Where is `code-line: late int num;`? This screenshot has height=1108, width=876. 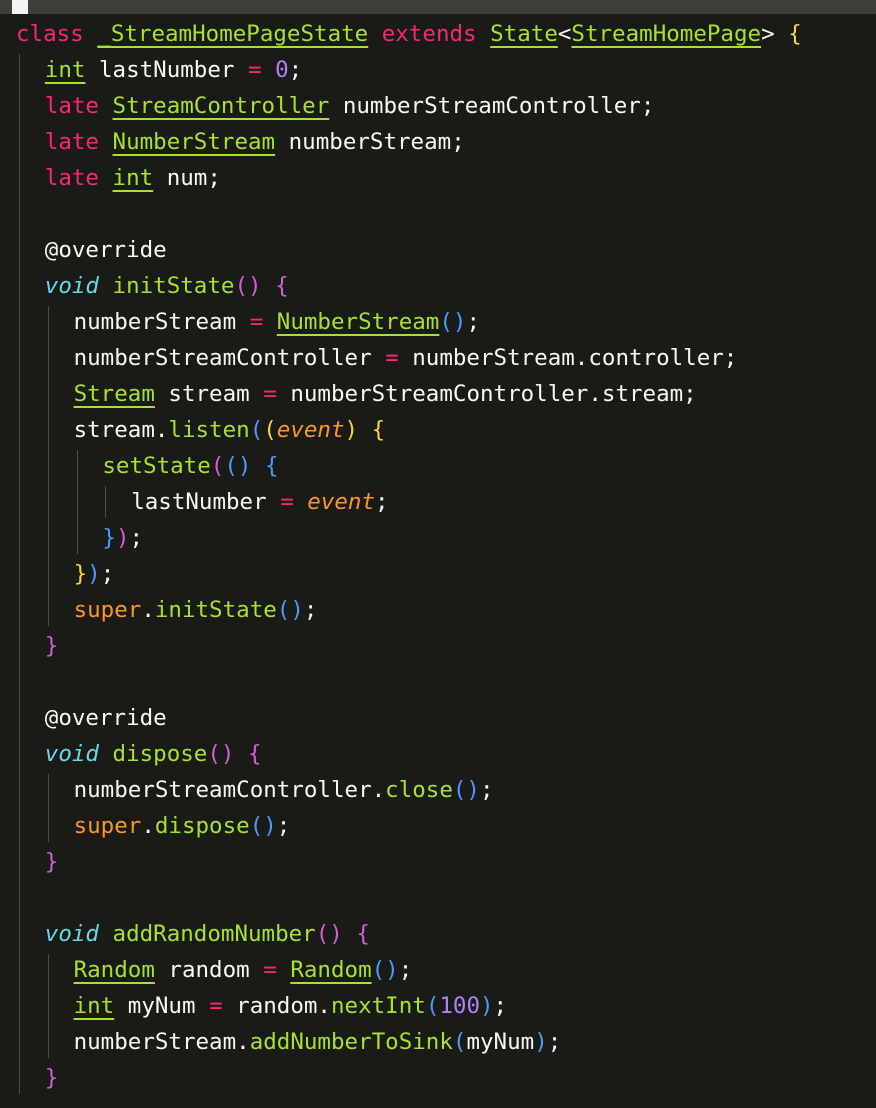 code-line: late int num; is located at coordinates (133, 178).